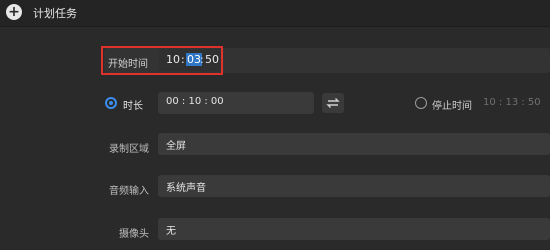 The height and width of the screenshot is (250, 550). I want to click on camera-label: 摄像头, so click(134, 234).